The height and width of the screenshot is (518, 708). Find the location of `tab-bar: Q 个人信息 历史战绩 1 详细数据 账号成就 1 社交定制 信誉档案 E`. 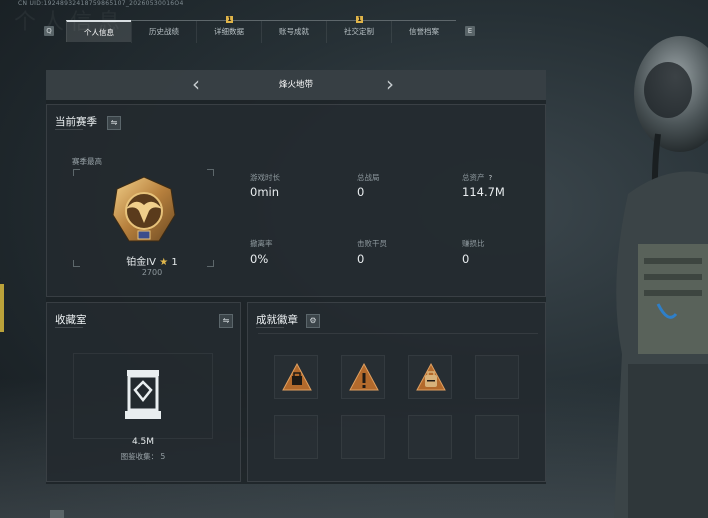

tab-bar: Q 个人信息 历史战绩 1 详细数据 账号成就 1 社交定制 信誉档案 E is located at coordinates (261, 29).